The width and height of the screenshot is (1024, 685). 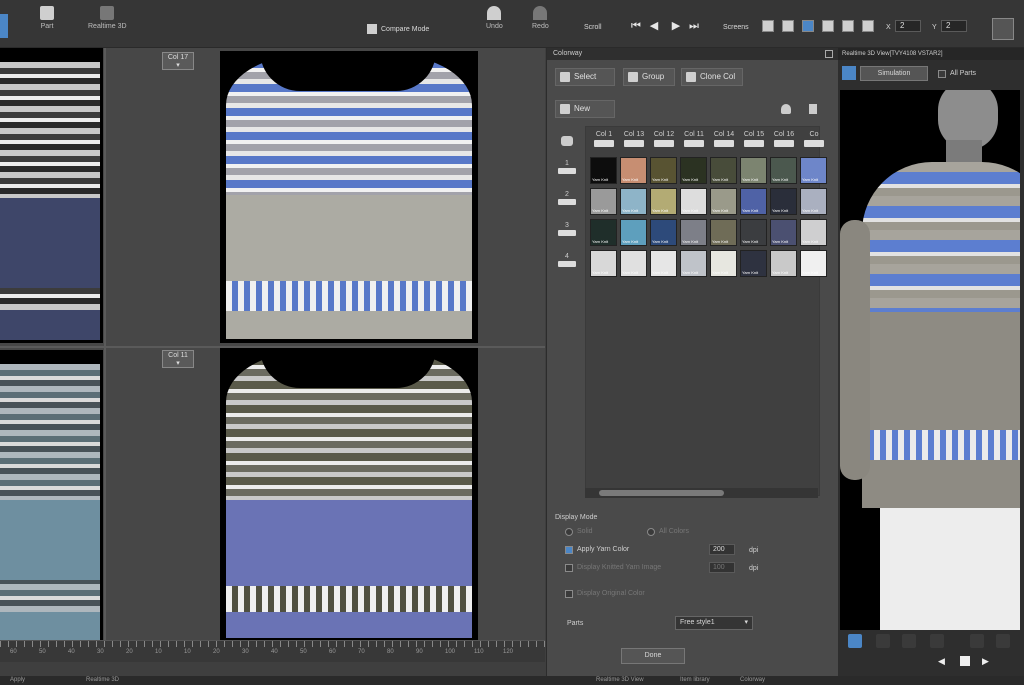 What do you see at coordinates (567, 141) in the screenshot?
I see `link-icon` at bounding box center [567, 141].